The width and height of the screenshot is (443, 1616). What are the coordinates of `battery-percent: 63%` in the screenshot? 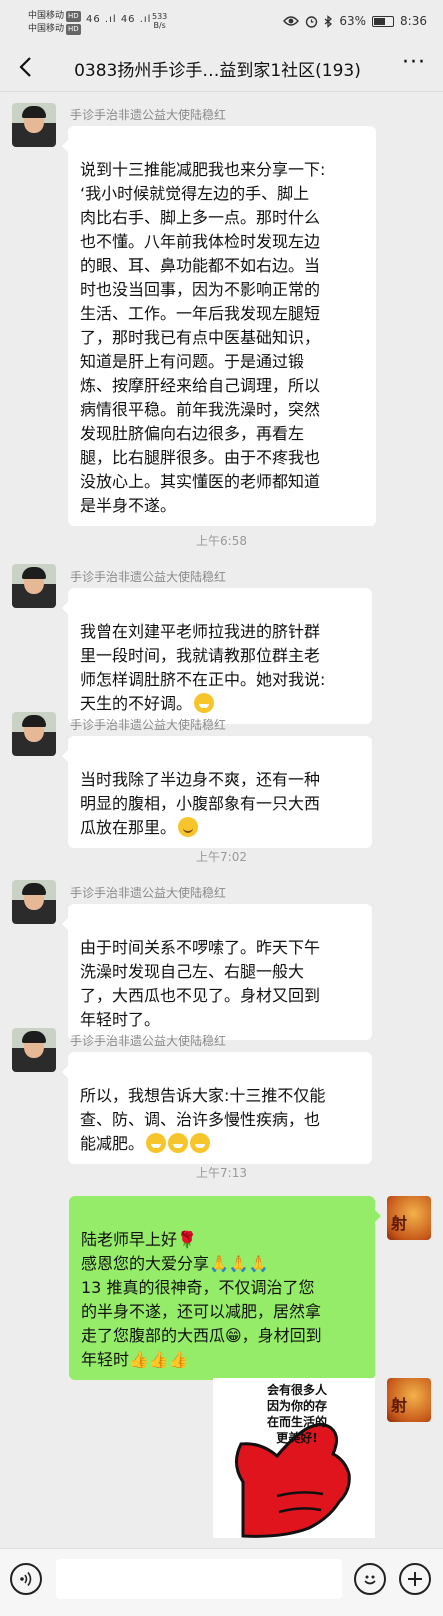 It's located at (353, 21).